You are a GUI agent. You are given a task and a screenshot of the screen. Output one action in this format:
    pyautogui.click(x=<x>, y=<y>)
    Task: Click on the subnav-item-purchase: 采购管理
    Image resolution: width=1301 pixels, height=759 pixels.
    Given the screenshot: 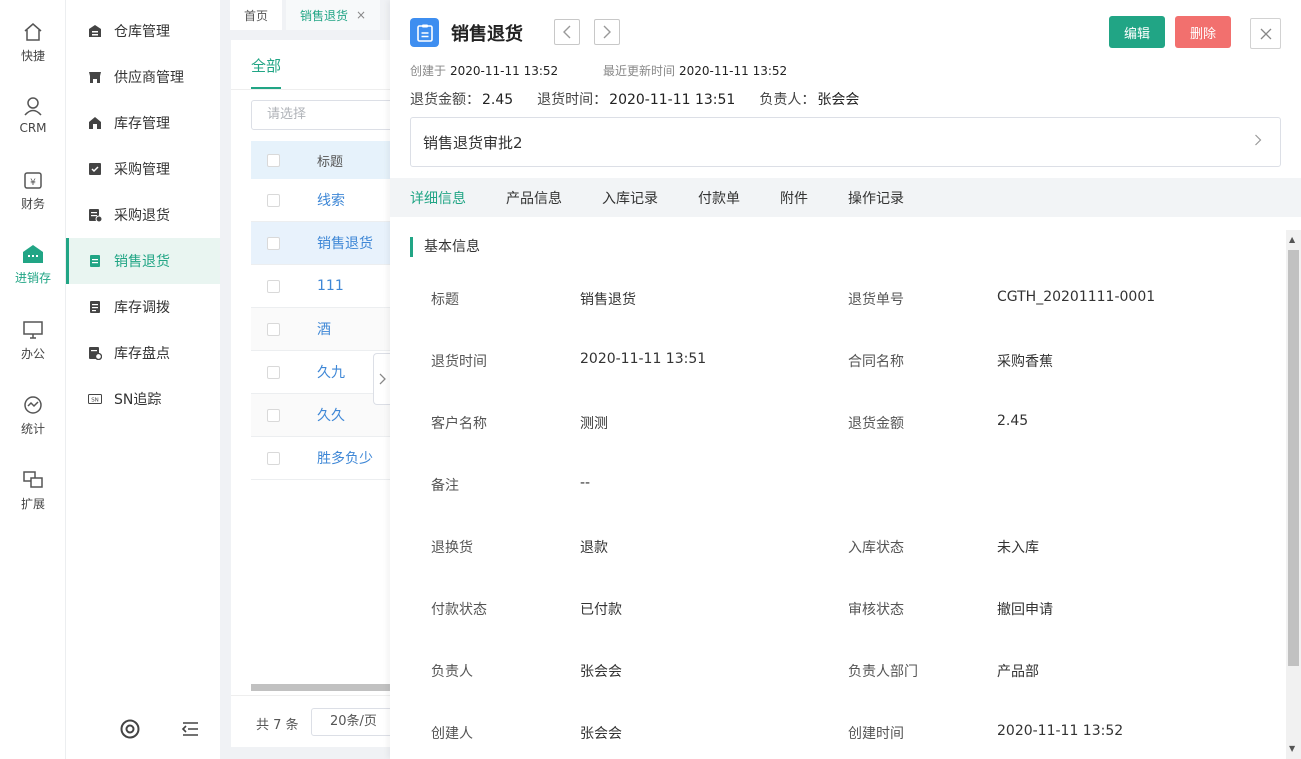 What is the action you would take?
    pyautogui.click(x=143, y=169)
    